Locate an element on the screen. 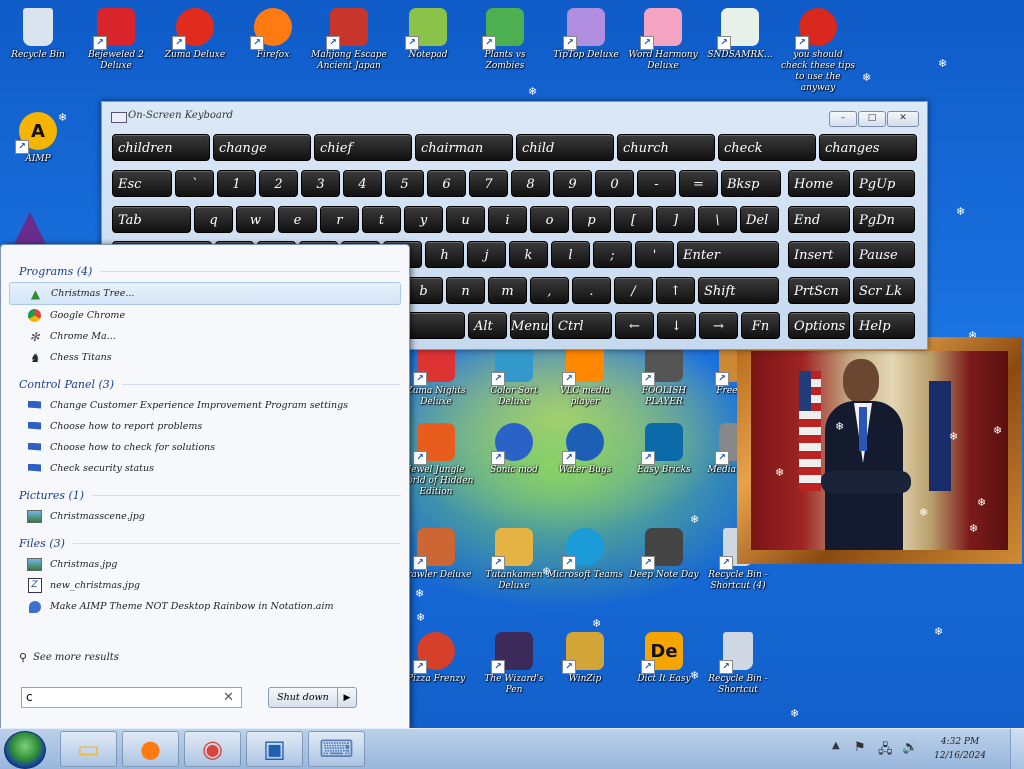  start-menu-result-item: Christmasscene.jpg is located at coordinates (205, 516).